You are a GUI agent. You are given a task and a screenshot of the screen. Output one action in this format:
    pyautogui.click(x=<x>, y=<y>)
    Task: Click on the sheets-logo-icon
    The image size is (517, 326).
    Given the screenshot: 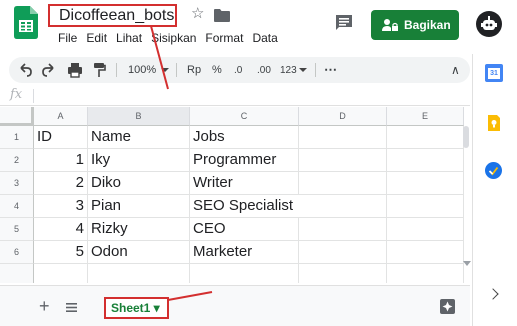 What is the action you would take?
    pyautogui.click(x=26, y=22)
    